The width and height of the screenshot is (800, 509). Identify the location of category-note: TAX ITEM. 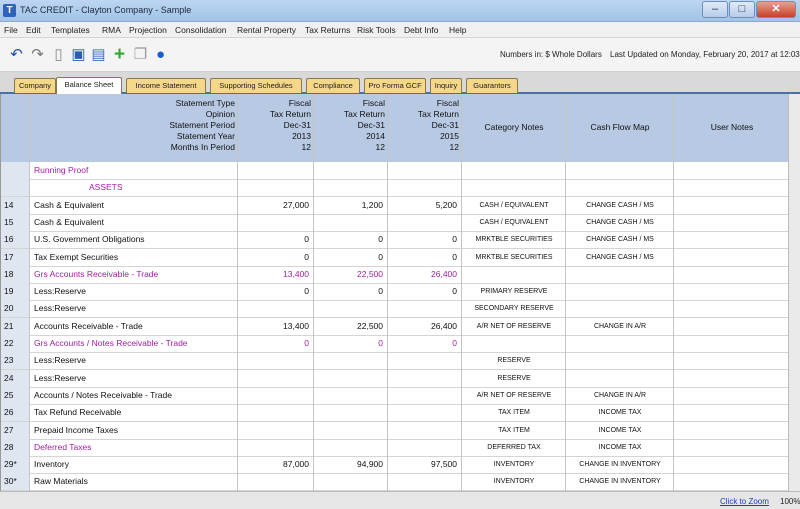
(514, 413).